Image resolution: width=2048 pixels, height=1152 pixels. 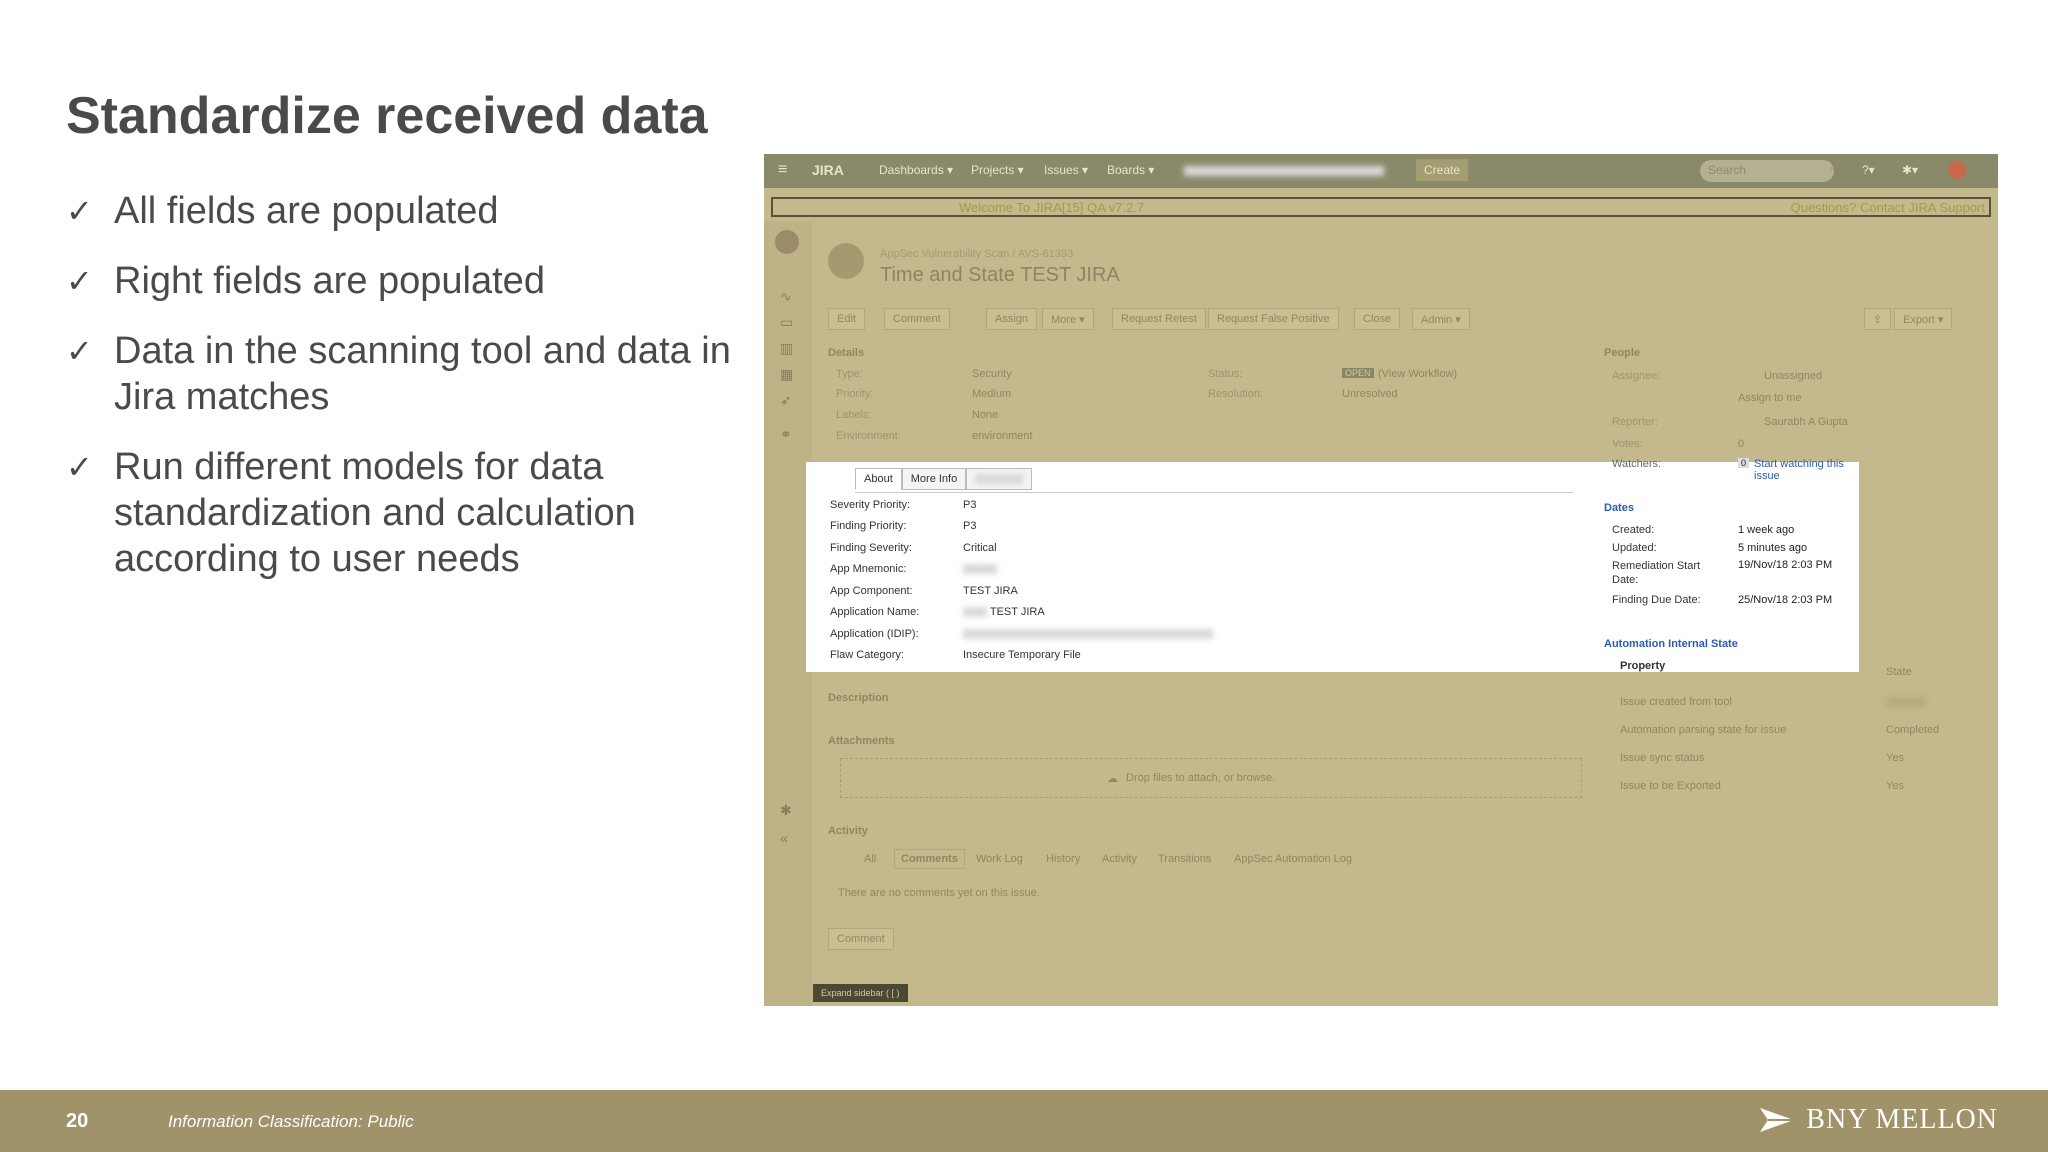 What do you see at coordinates (1022, 655) in the screenshot?
I see `row-value: Insecure Temporary File` at bounding box center [1022, 655].